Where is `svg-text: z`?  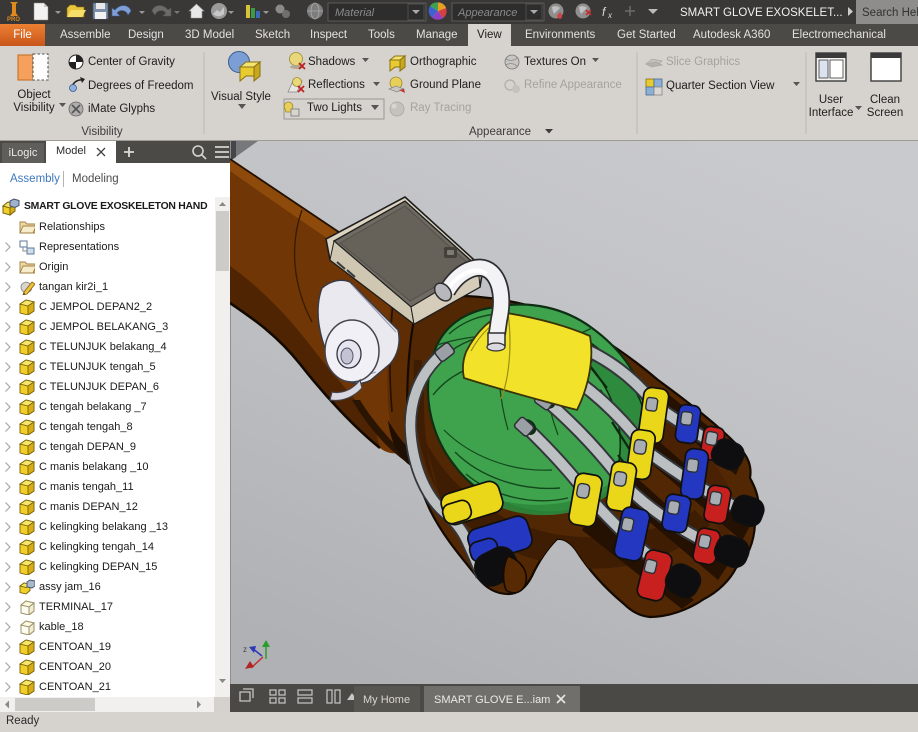 svg-text: z is located at coordinates (245, 649).